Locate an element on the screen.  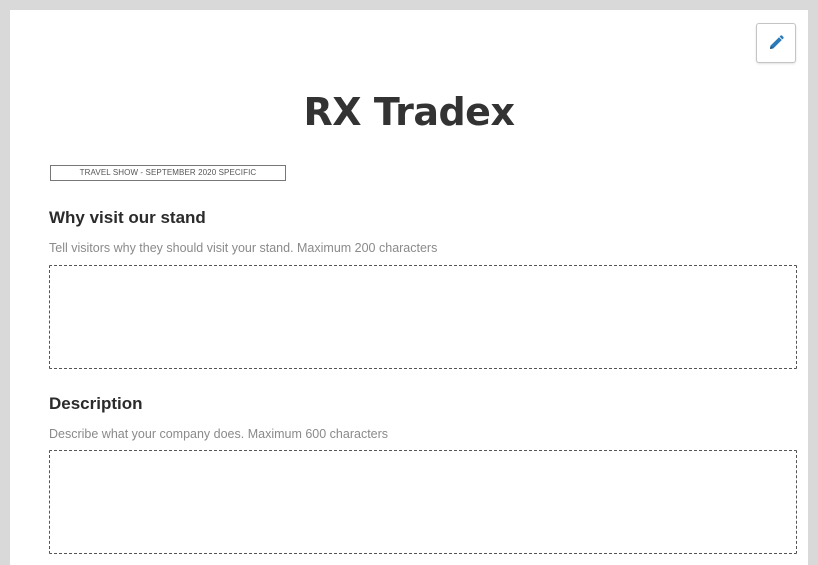
page-title: RX Tradex is located at coordinates (409, 112).